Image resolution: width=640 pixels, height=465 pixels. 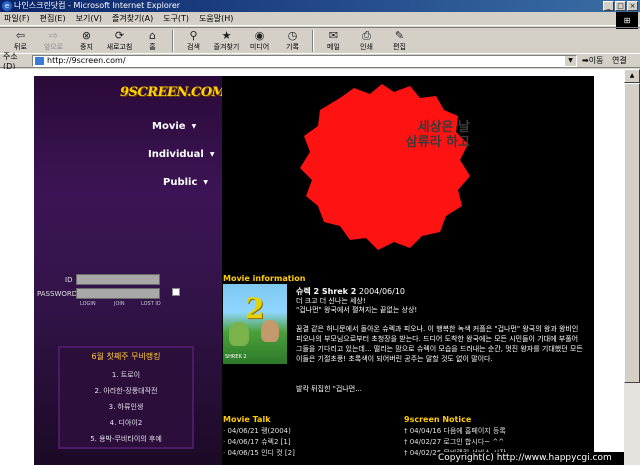 I want to click on search-button: ⚲ 검색, so click(x=193, y=40).